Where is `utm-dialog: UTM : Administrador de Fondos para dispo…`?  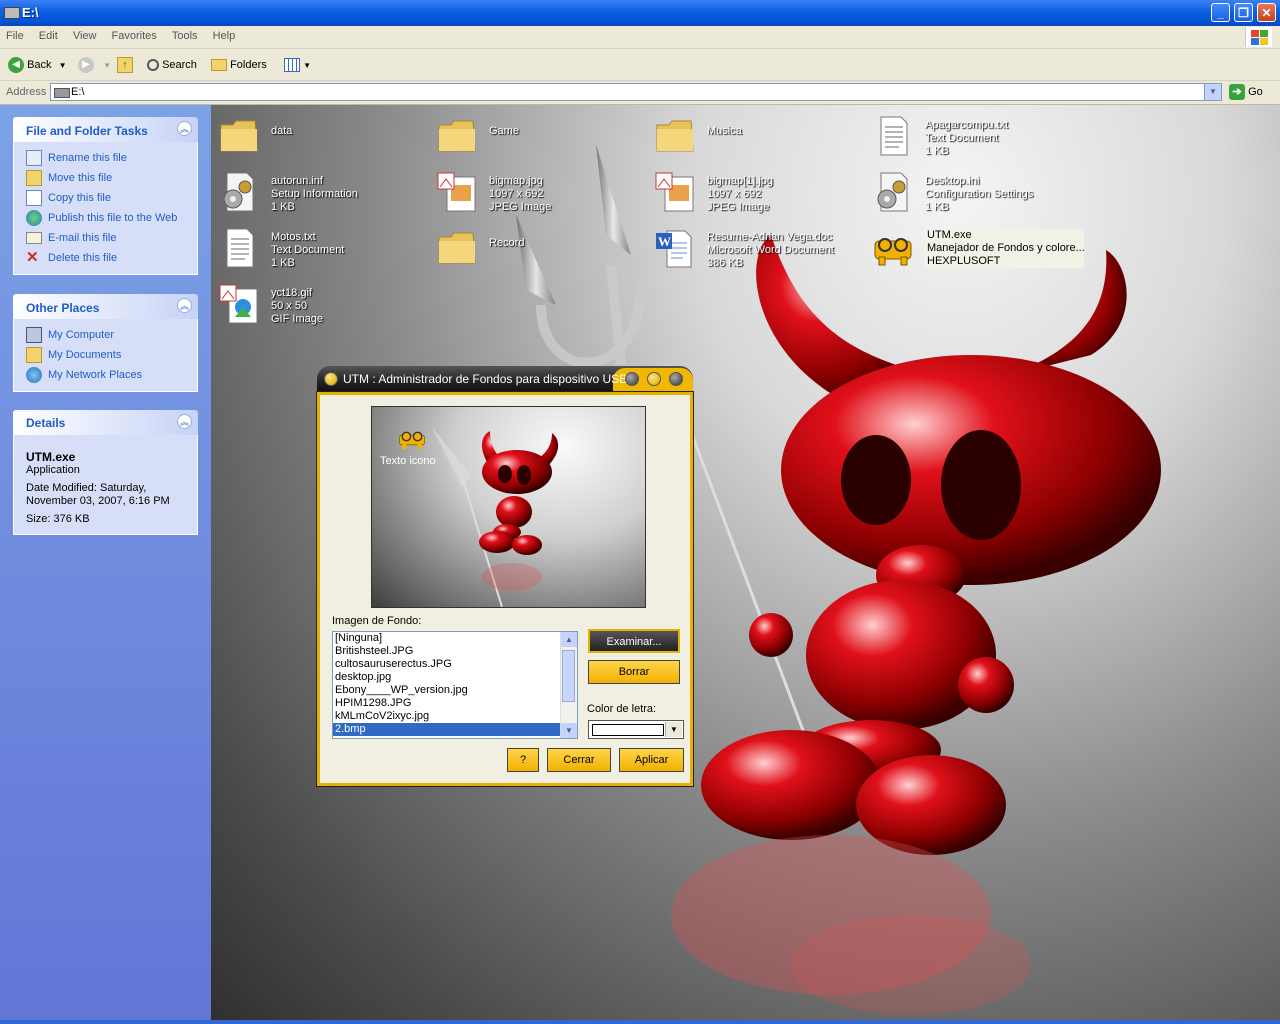
utm-dialog: UTM : Administrador de Fondos para dispo… is located at coordinates (505, 576).